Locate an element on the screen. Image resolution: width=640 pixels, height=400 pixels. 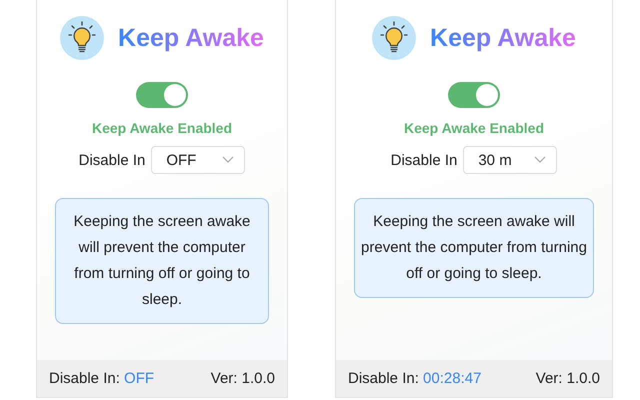
footer-timer: Disable In: 00:28:47 is located at coordinates (415, 378).